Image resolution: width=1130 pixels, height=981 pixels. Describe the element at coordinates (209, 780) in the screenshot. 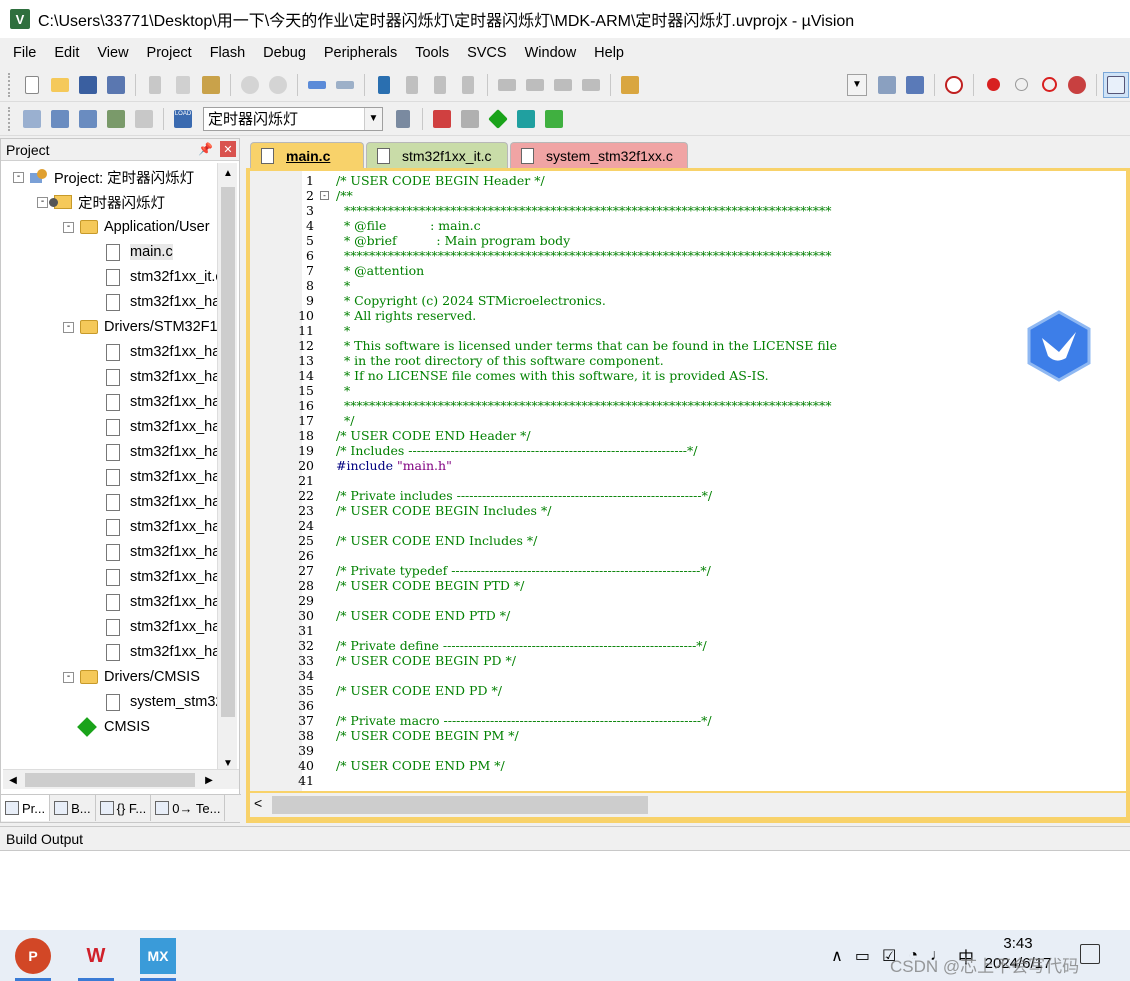

I see `scroll-right-arrow: ▶` at that location.